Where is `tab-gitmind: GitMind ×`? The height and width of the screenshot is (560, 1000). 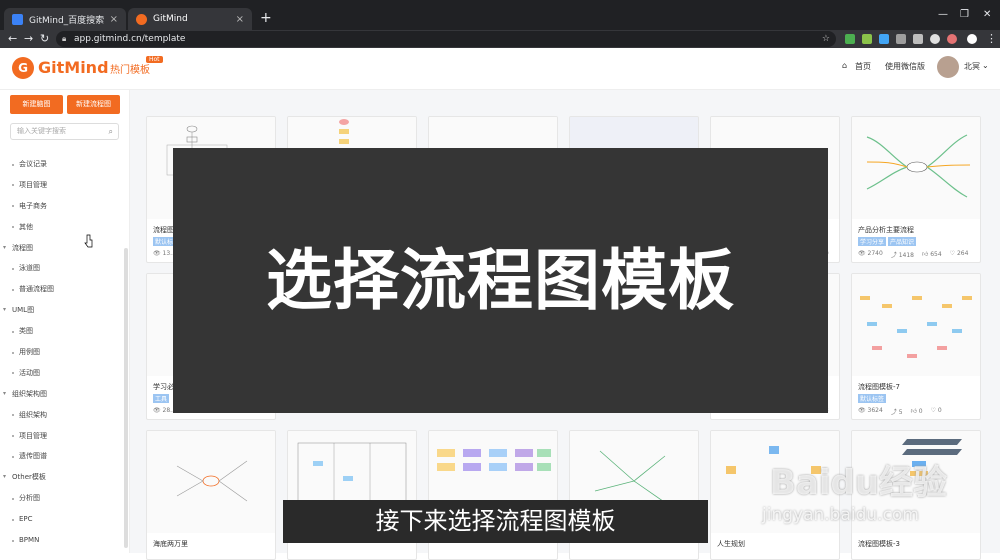 tab-gitmind: GitMind × is located at coordinates (190, 19).